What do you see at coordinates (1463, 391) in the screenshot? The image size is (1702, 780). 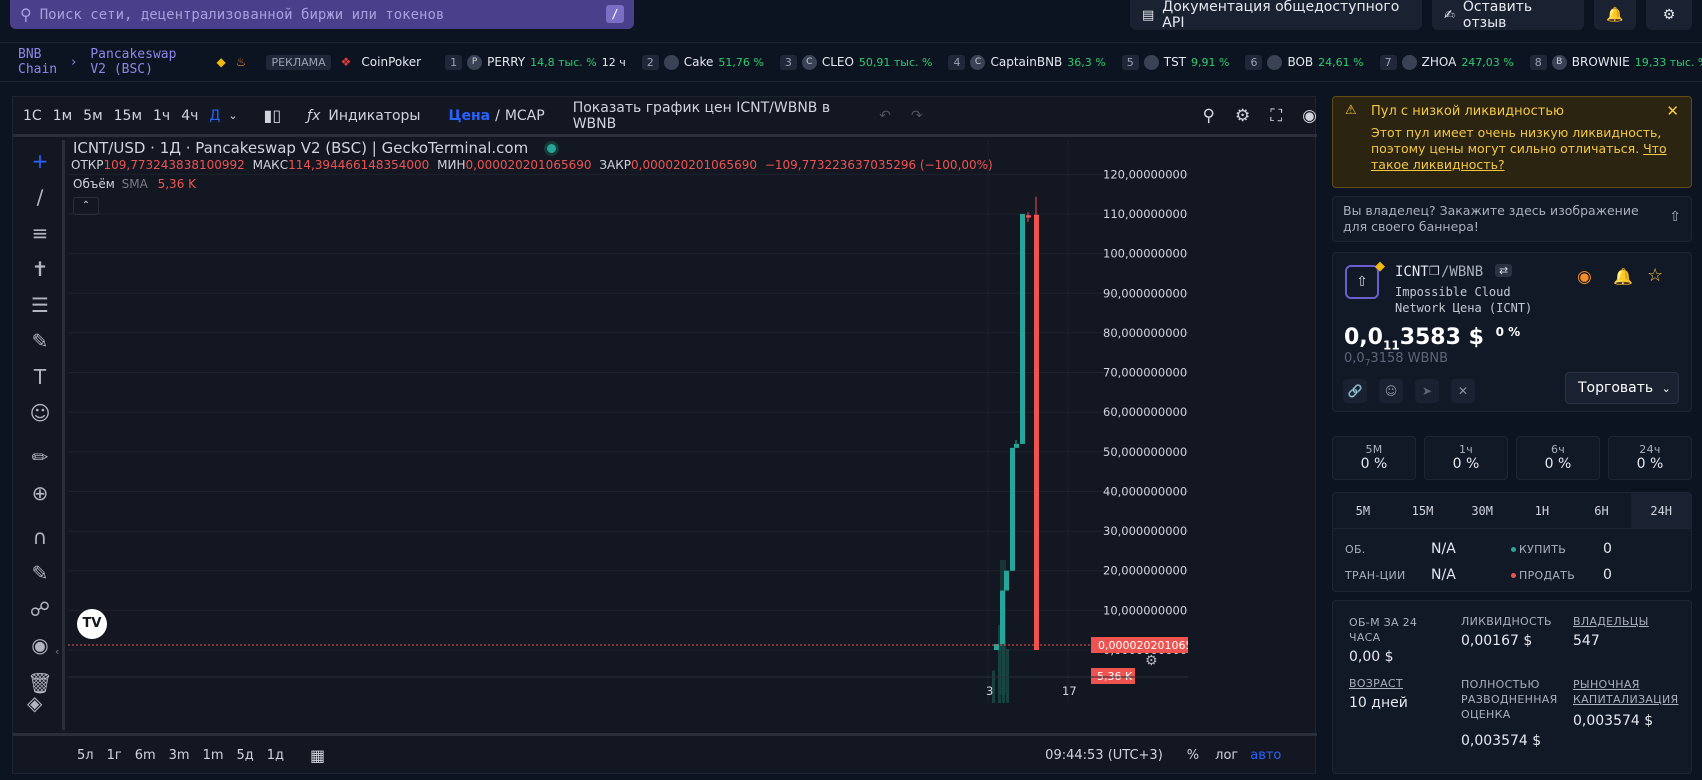 I see `x-twitter-icon: ✕` at bounding box center [1463, 391].